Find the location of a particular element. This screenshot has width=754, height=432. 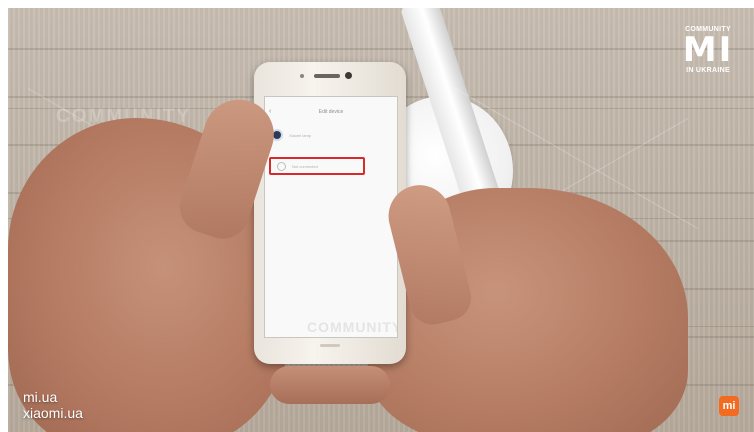

phone-sensor is located at coordinates (302, 76).